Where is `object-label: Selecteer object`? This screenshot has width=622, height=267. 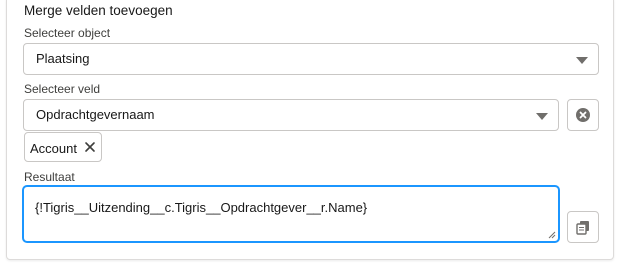 object-label: Selecteer object is located at coordinates (67, 33).